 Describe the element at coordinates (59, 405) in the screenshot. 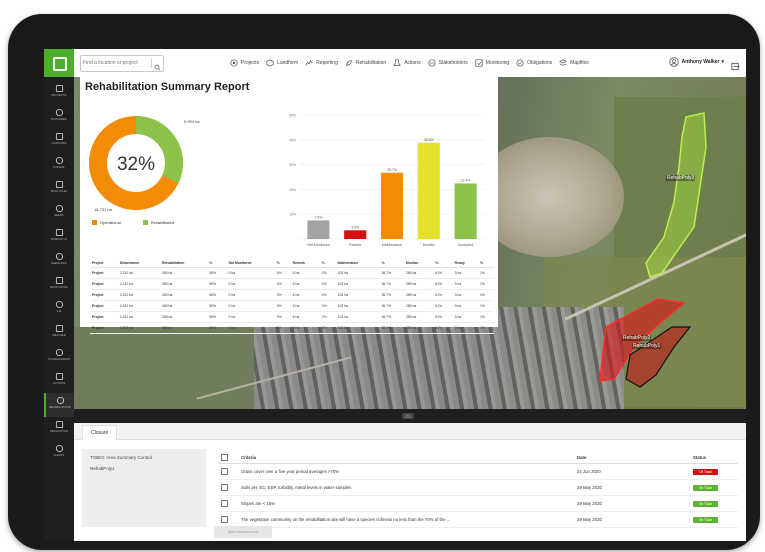

I see `sidebar-item: REHABILITATION` at that location.